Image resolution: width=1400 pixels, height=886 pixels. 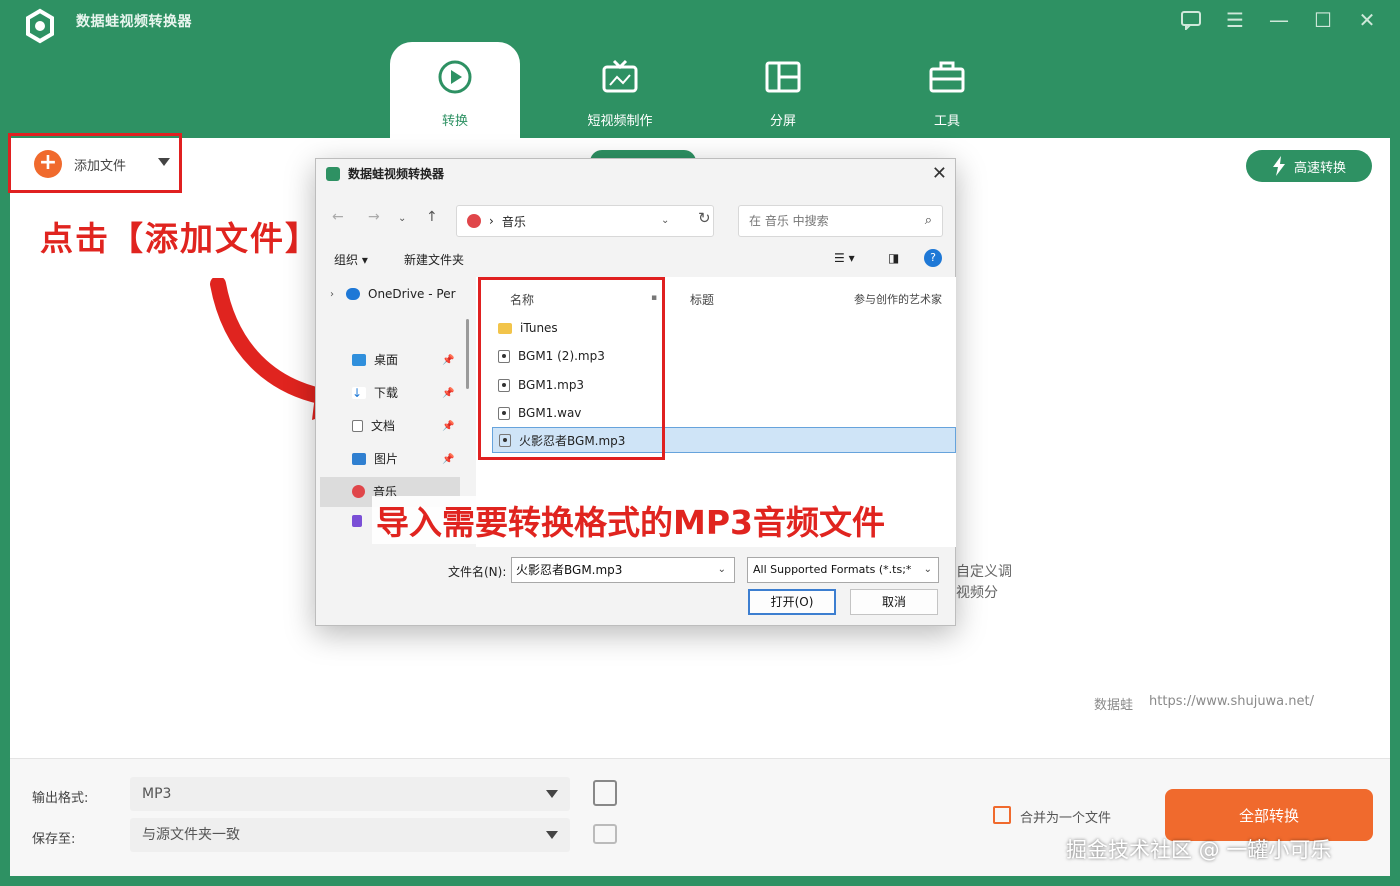 I want to click on help-icon: ?, so click(x=933, y=258).